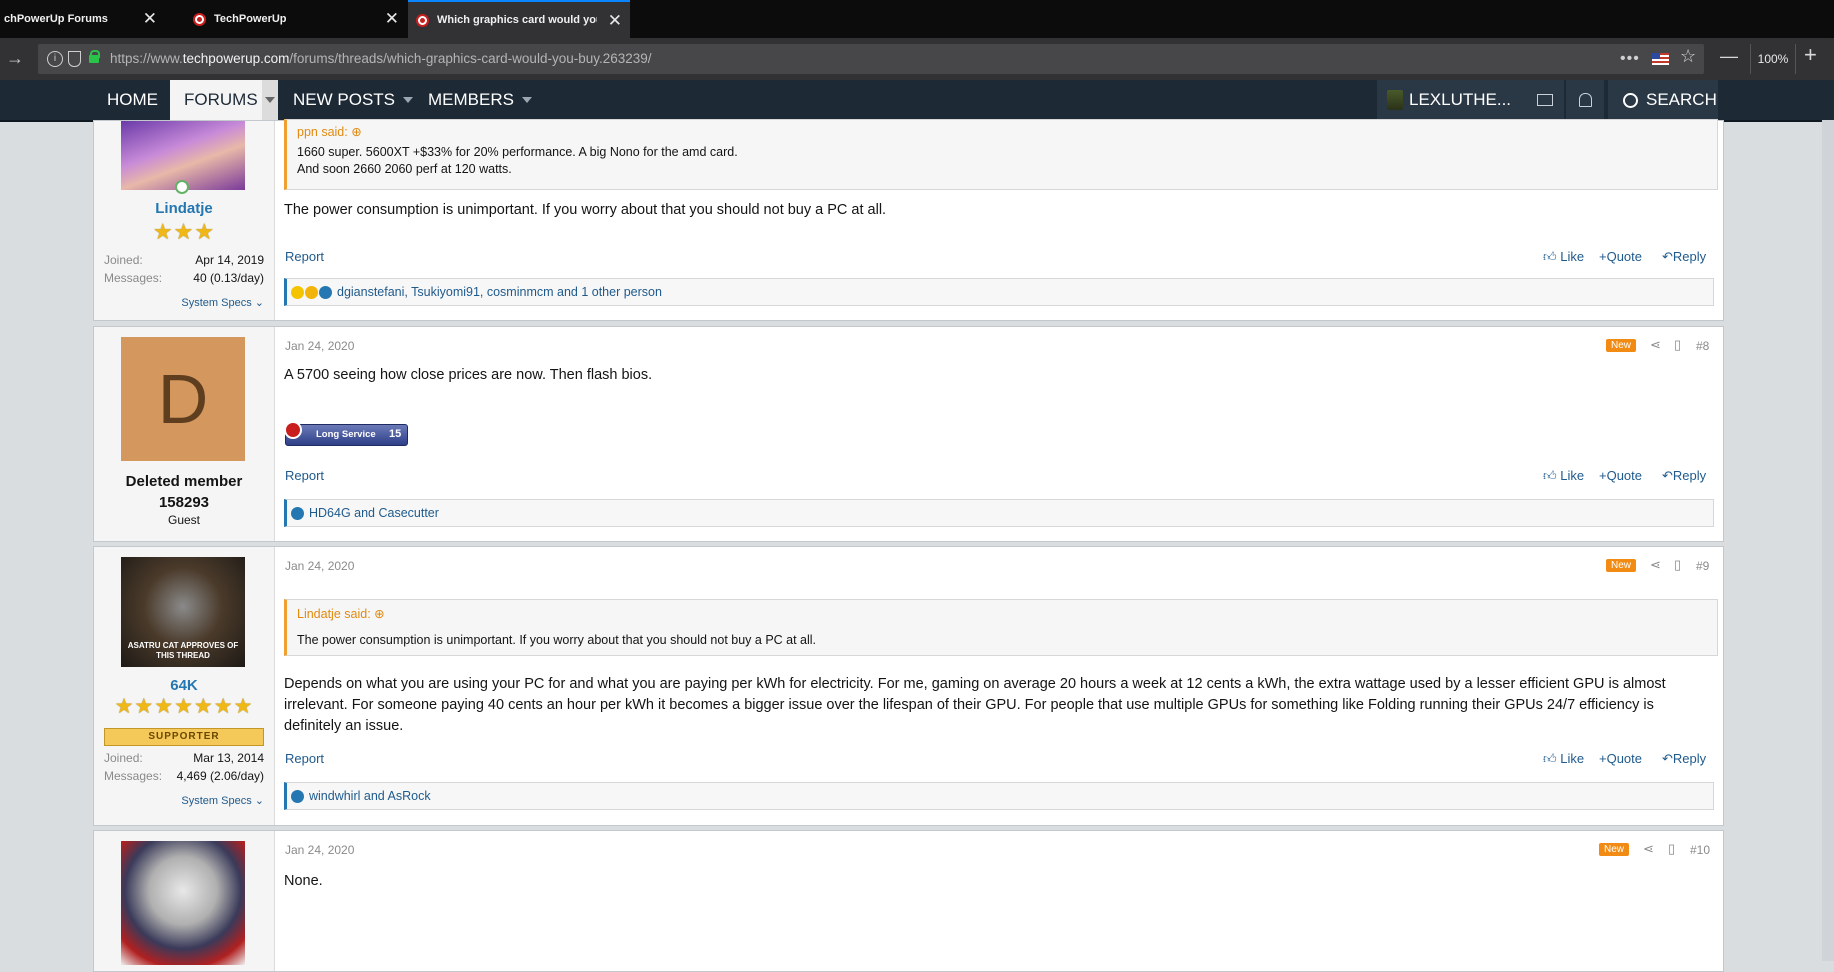 This screenshot has height=972, width=1834. Describe the element at coordinates (228, 278) in the screenshot. I see `messages-value: 40 (0.13/day)` at that location.